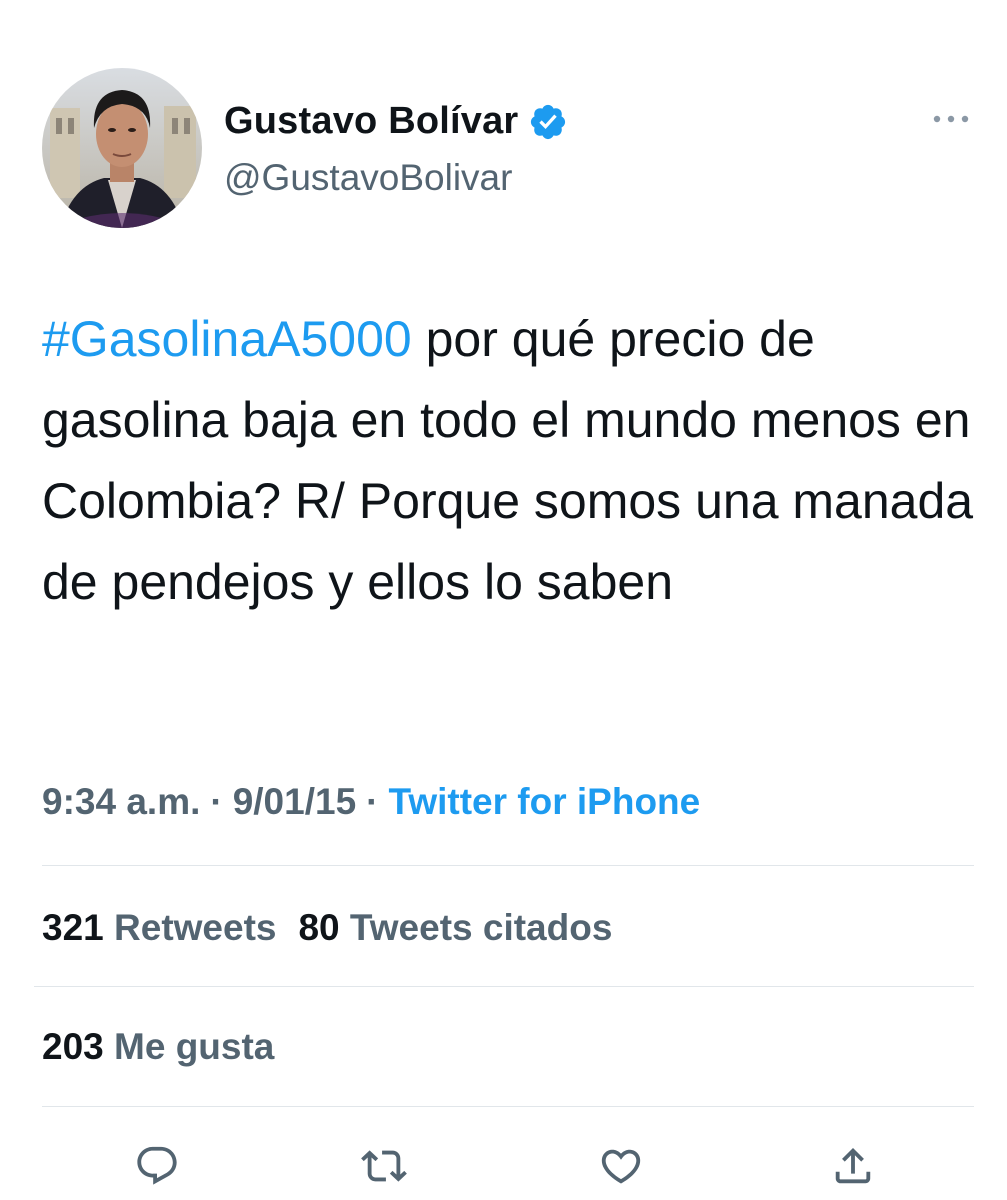  I want to click on hashtag-link: #GasolinaA5000, so click(227, 339).